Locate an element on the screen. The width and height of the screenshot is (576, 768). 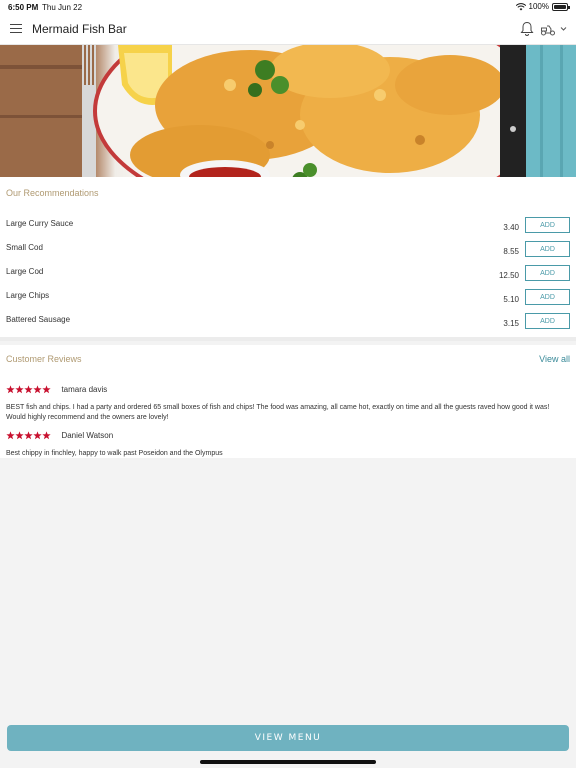
battery-icon is located at coordinates (561, 6).